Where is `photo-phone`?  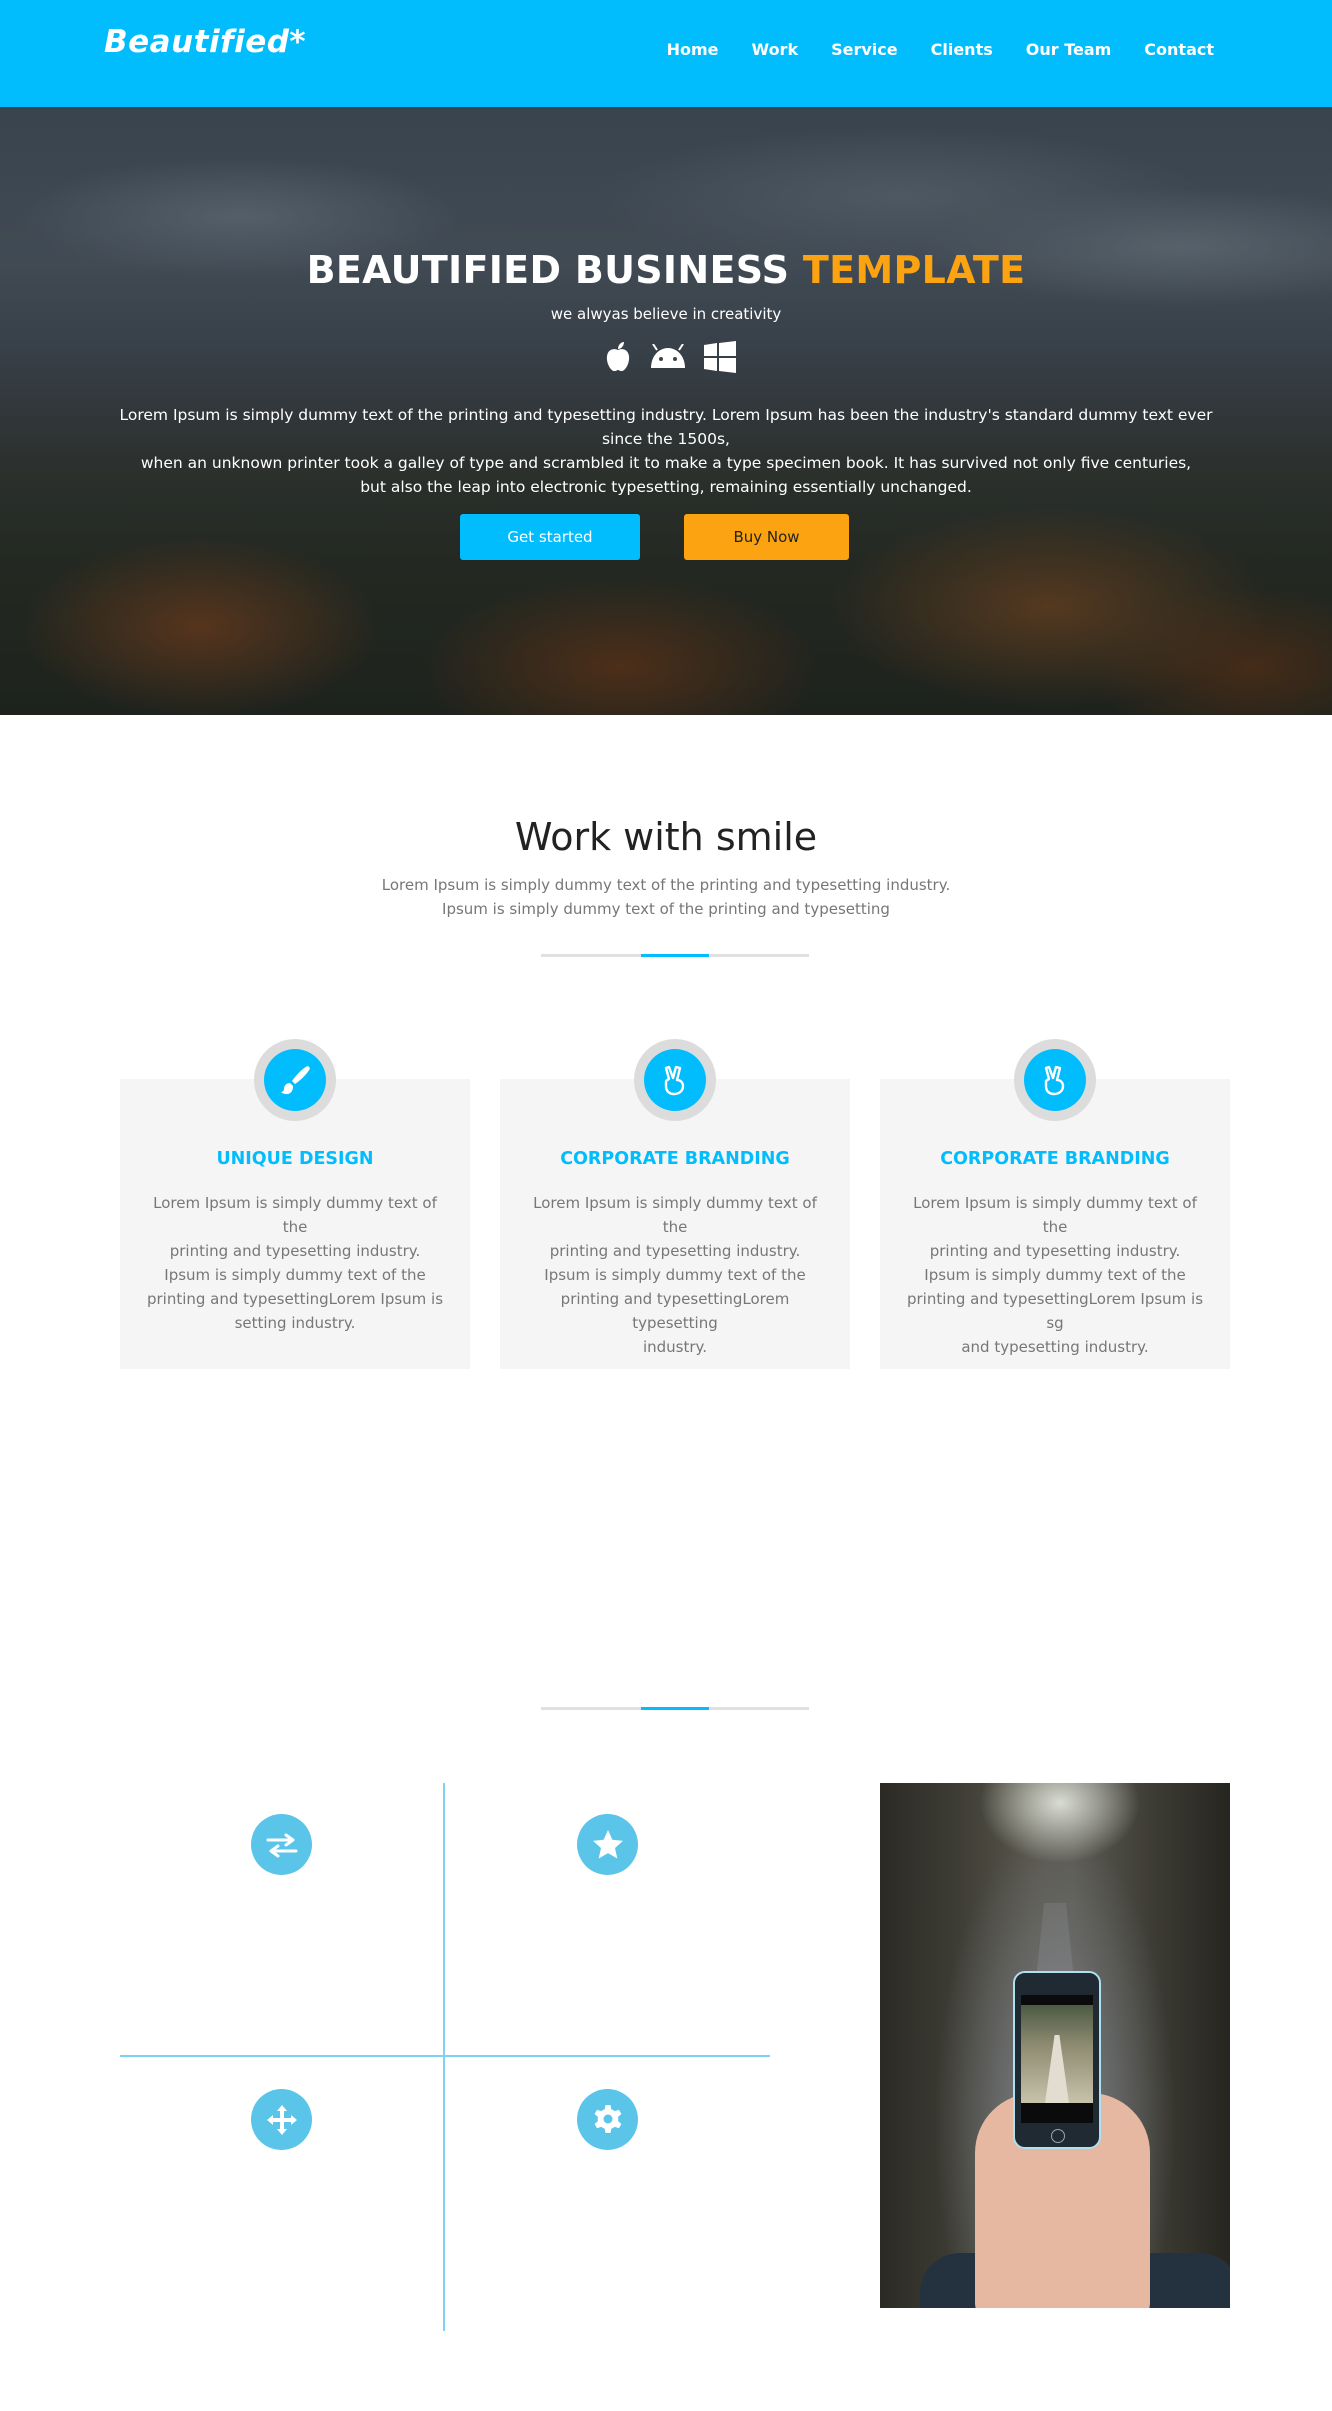
photo-phone is located at coordinates (1057, 2060).